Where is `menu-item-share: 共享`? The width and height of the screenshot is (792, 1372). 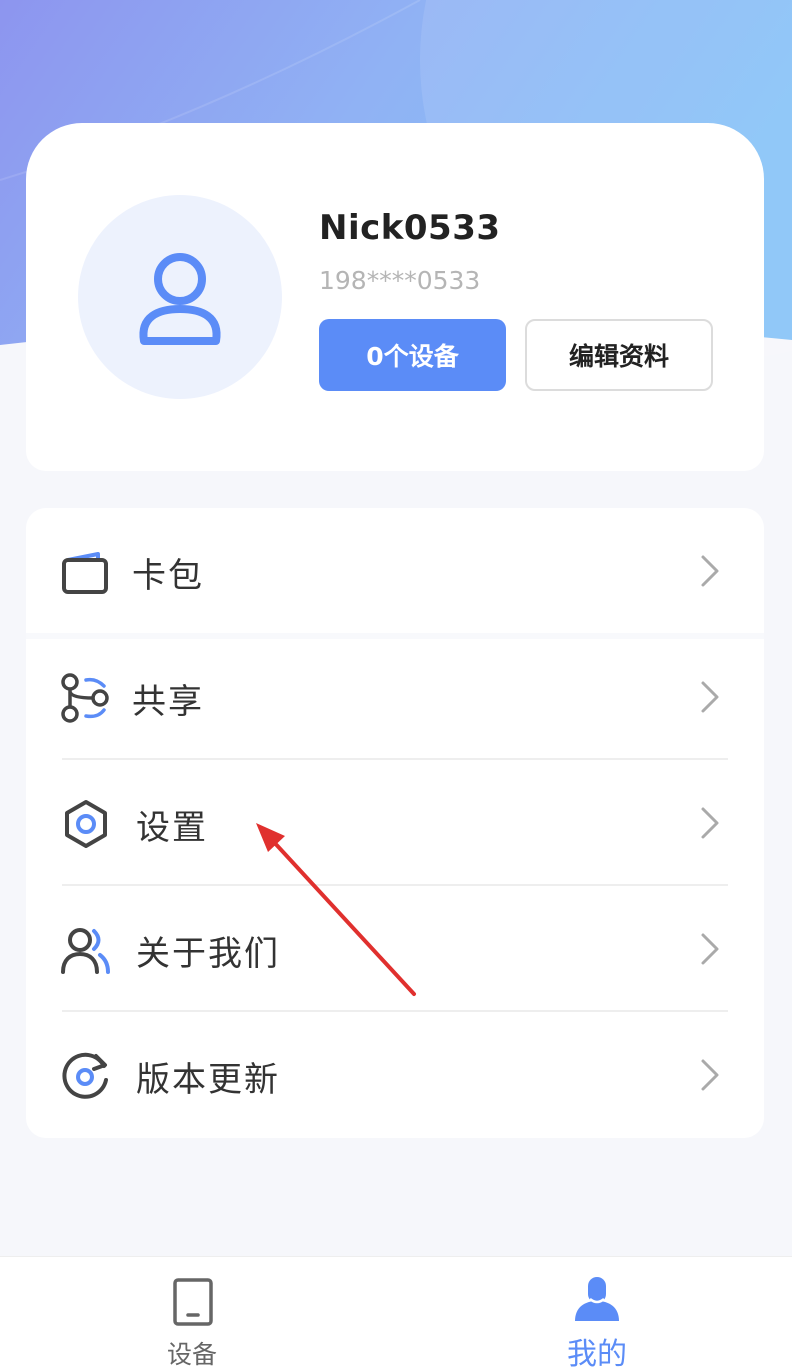 menu-item-share: 共享 is located at coordinates (395, 697).